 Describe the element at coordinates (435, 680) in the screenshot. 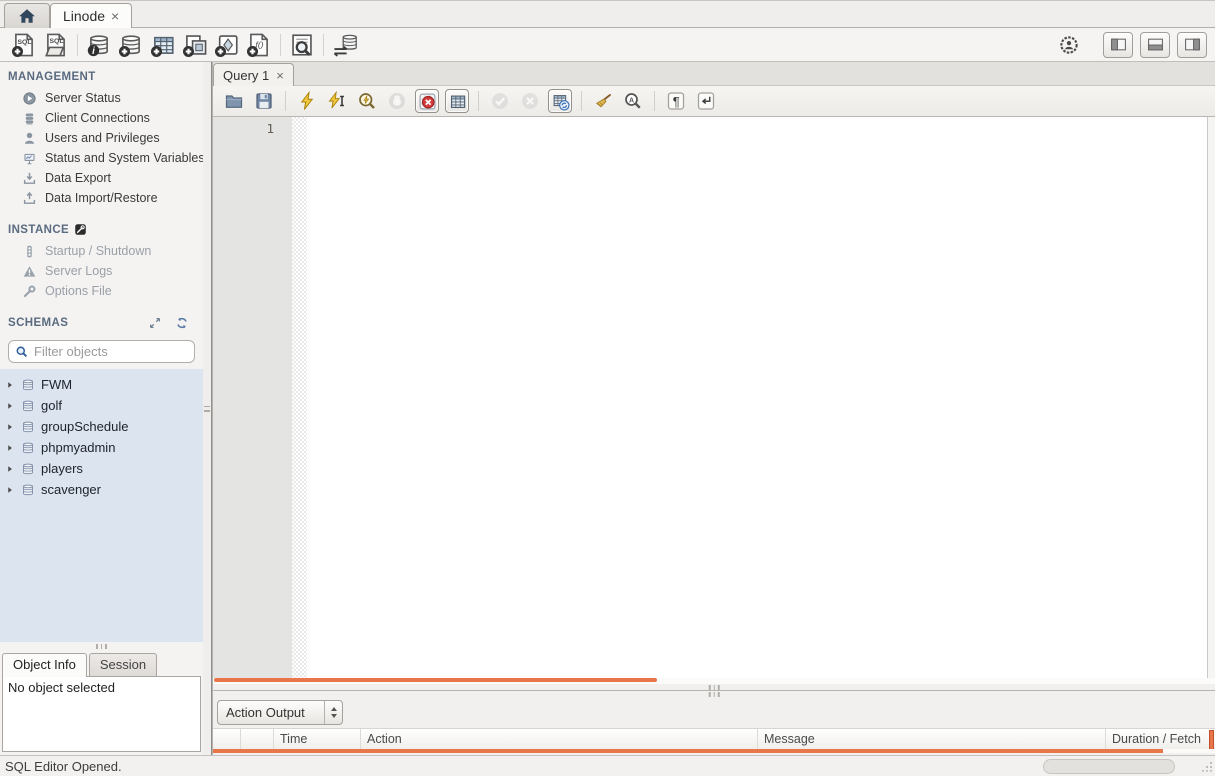

I see `editor-hscroll-thumb` at that location.